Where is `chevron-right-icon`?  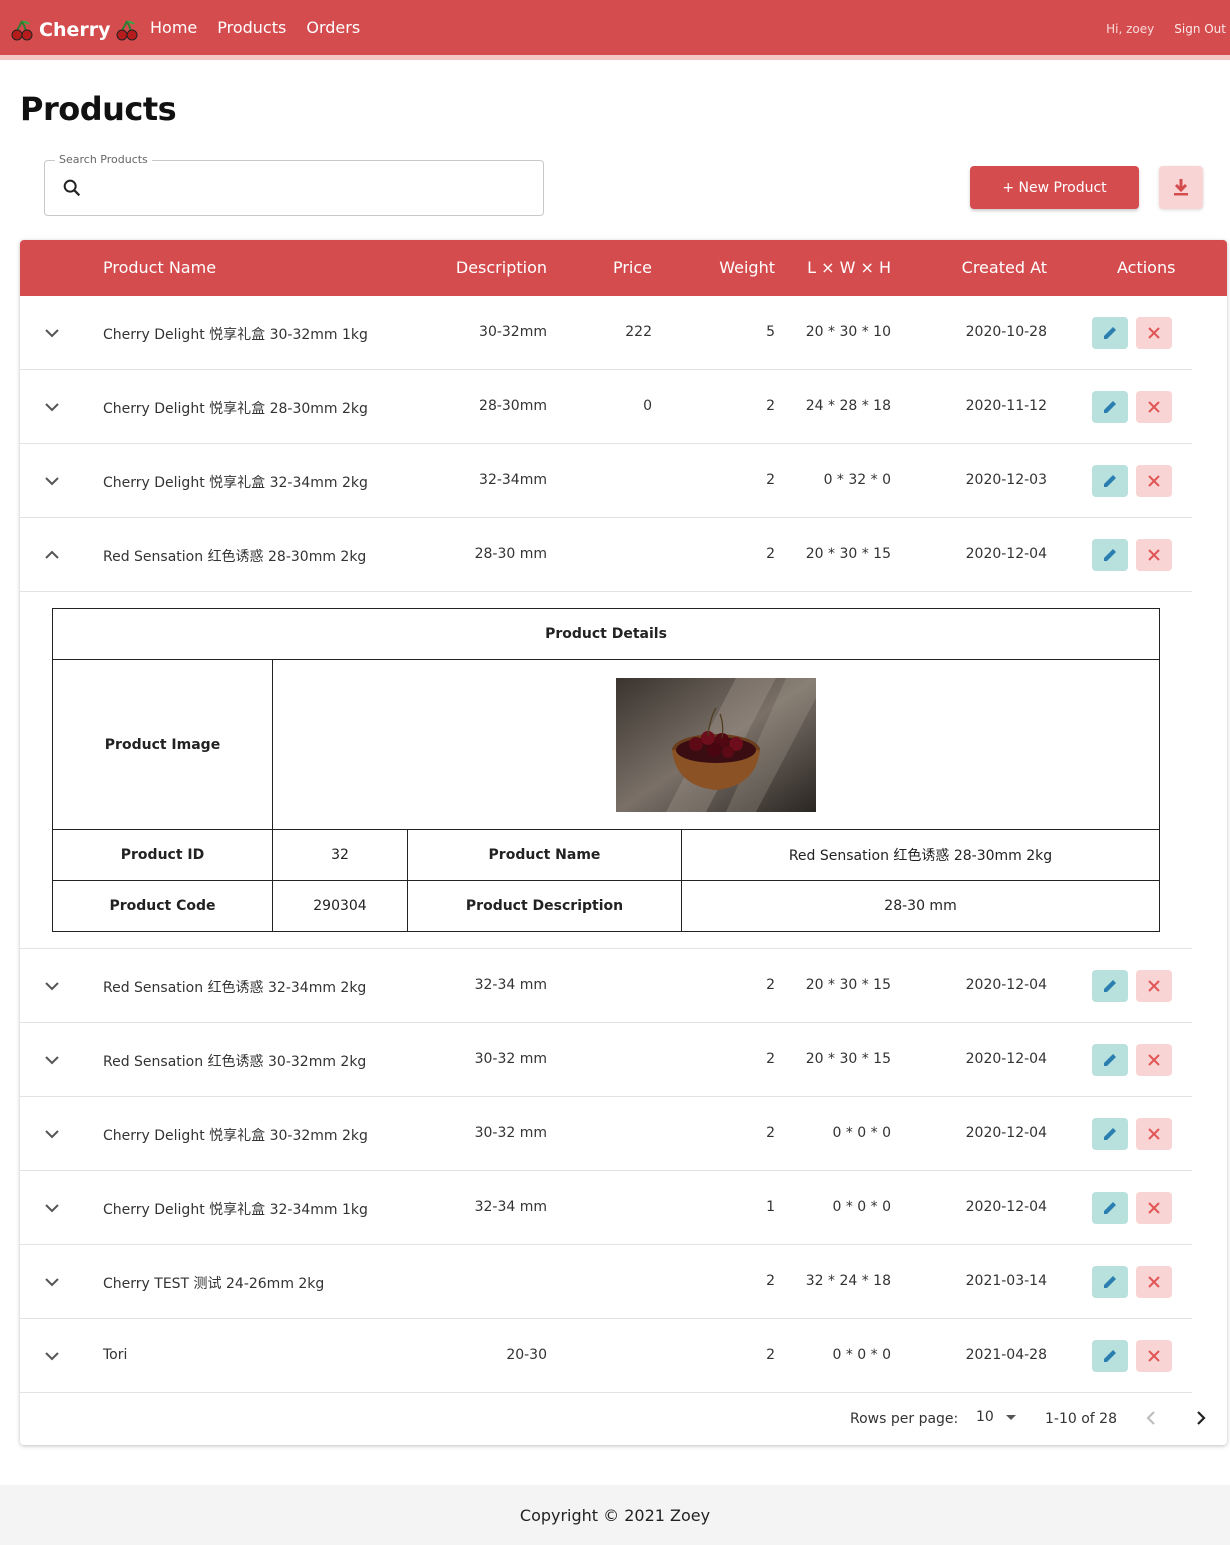
chevron-right-icon is located at coordinates (1200, 1418).